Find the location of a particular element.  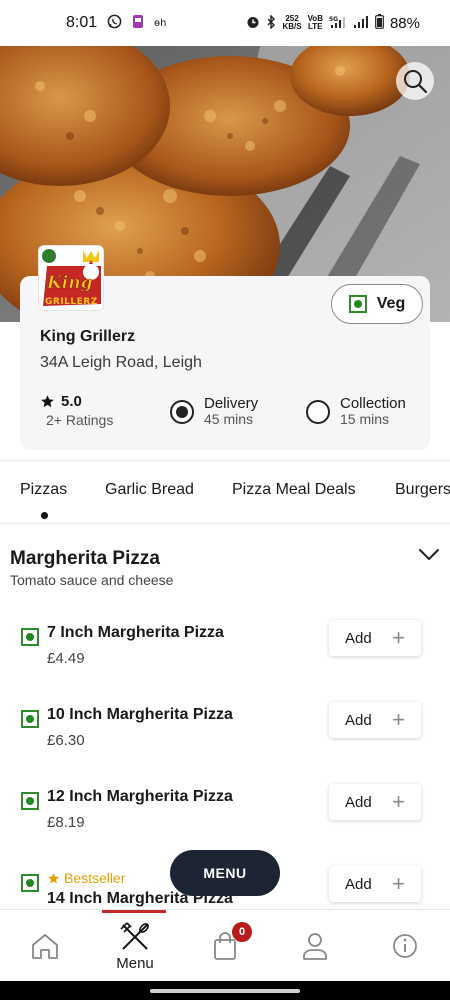

rating-block: 5.0 2+ Ratings is located at coordinates (76, 410).